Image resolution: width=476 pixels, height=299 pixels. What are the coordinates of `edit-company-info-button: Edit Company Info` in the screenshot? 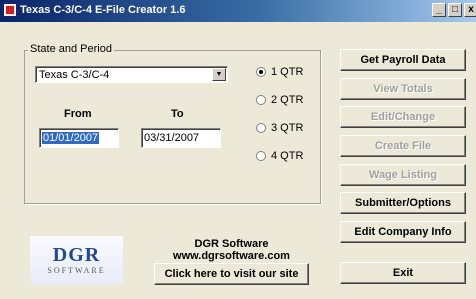 It's located at (403, 232).